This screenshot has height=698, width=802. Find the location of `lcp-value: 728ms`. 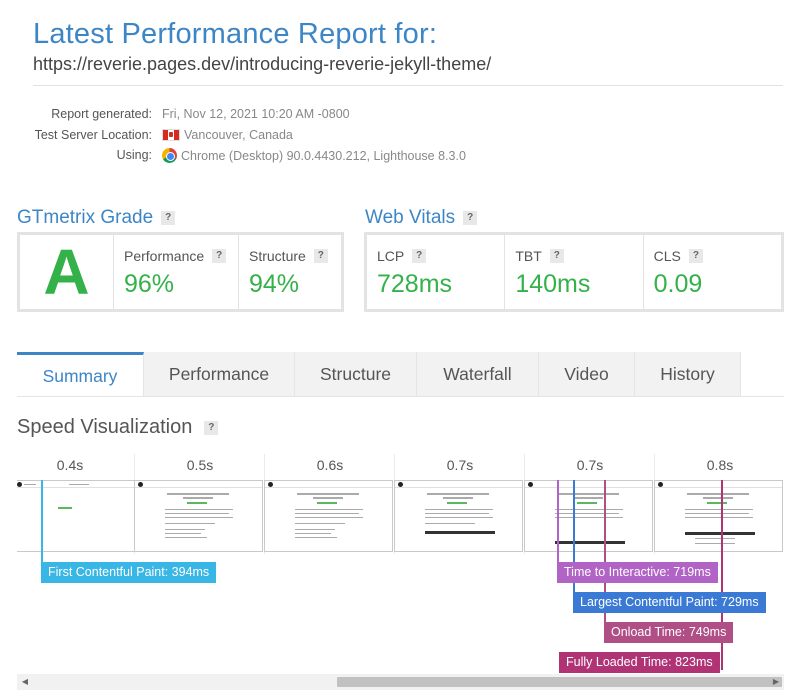

lcp-value: 728ms is located at coordinates (415, 284).